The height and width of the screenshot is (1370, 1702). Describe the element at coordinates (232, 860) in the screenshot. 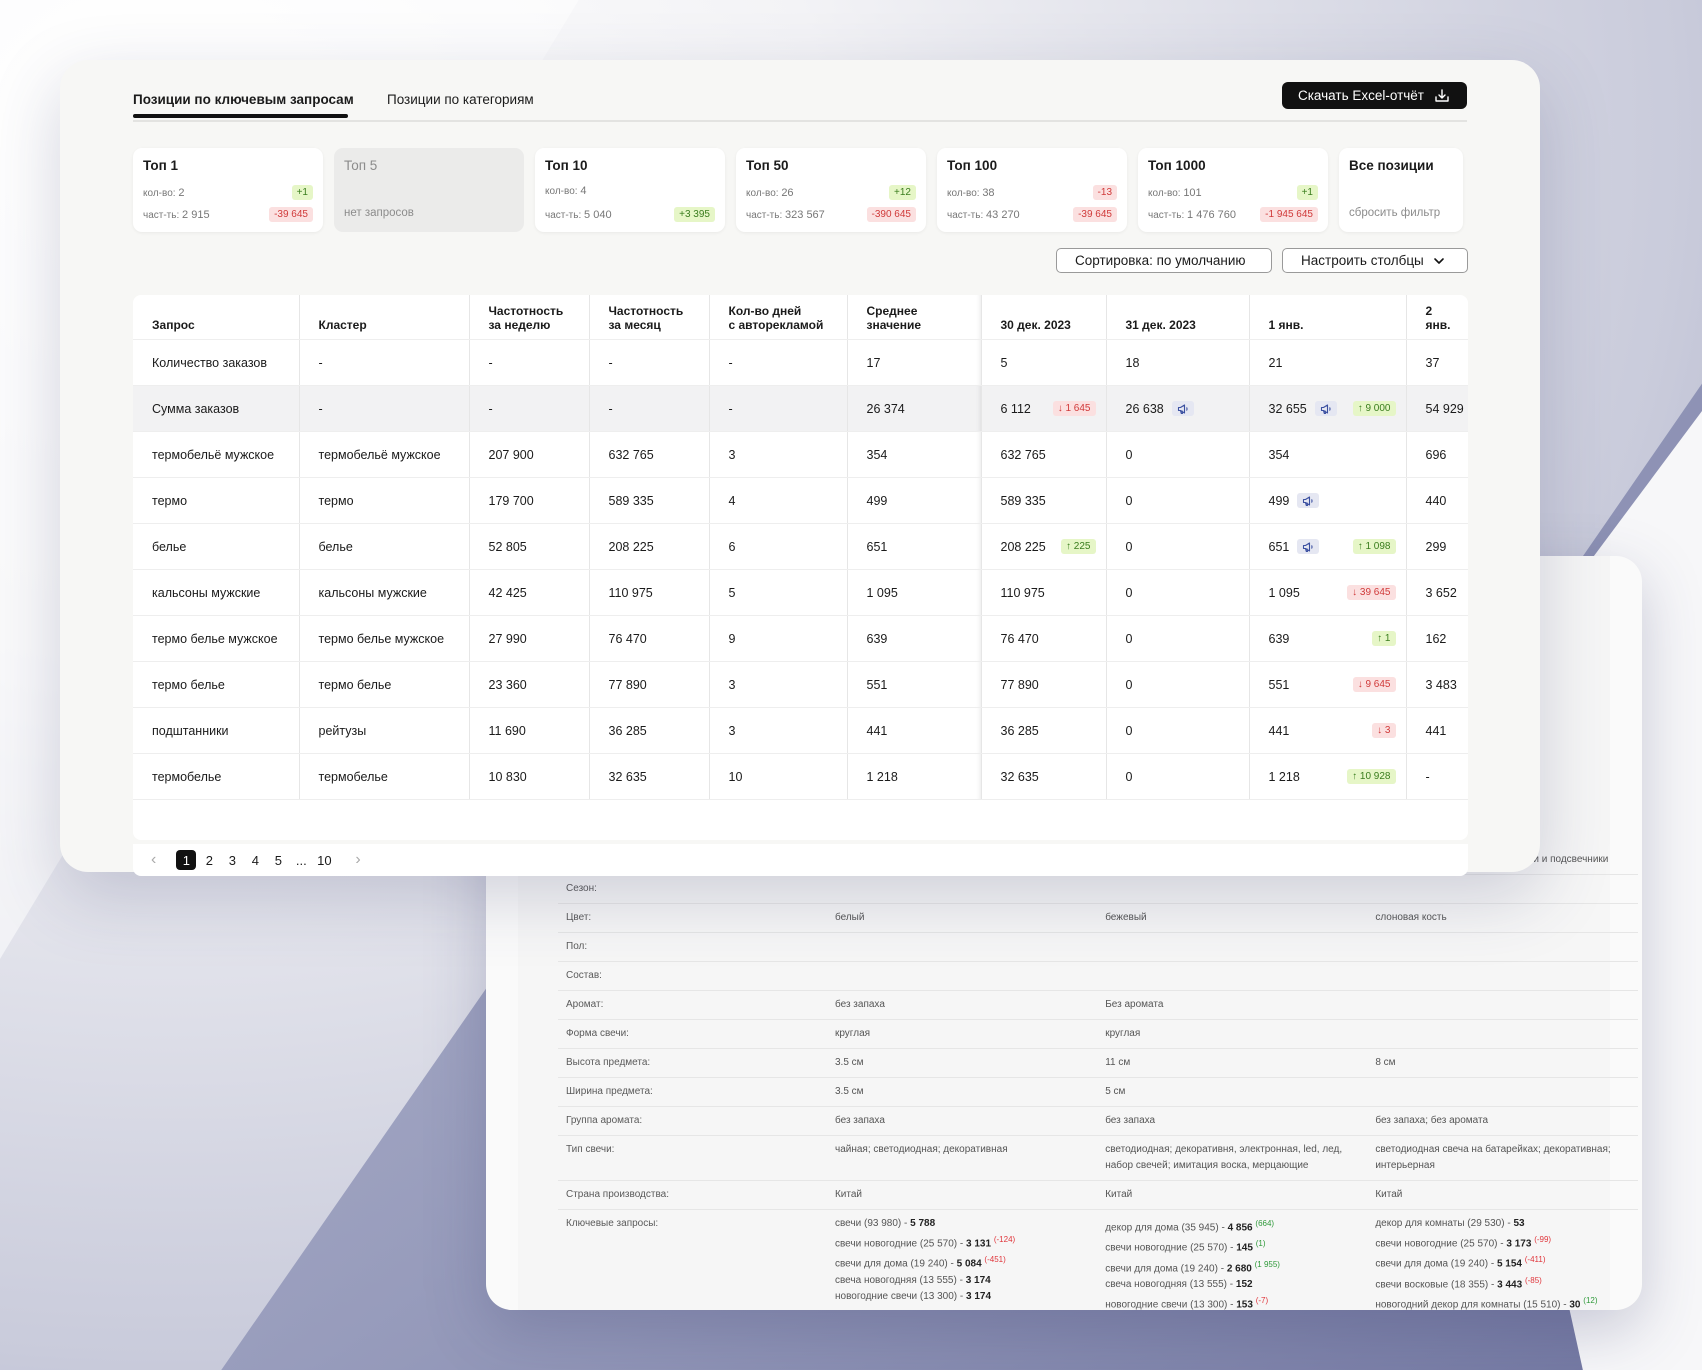

I see `page-number-button: 3` at that location.